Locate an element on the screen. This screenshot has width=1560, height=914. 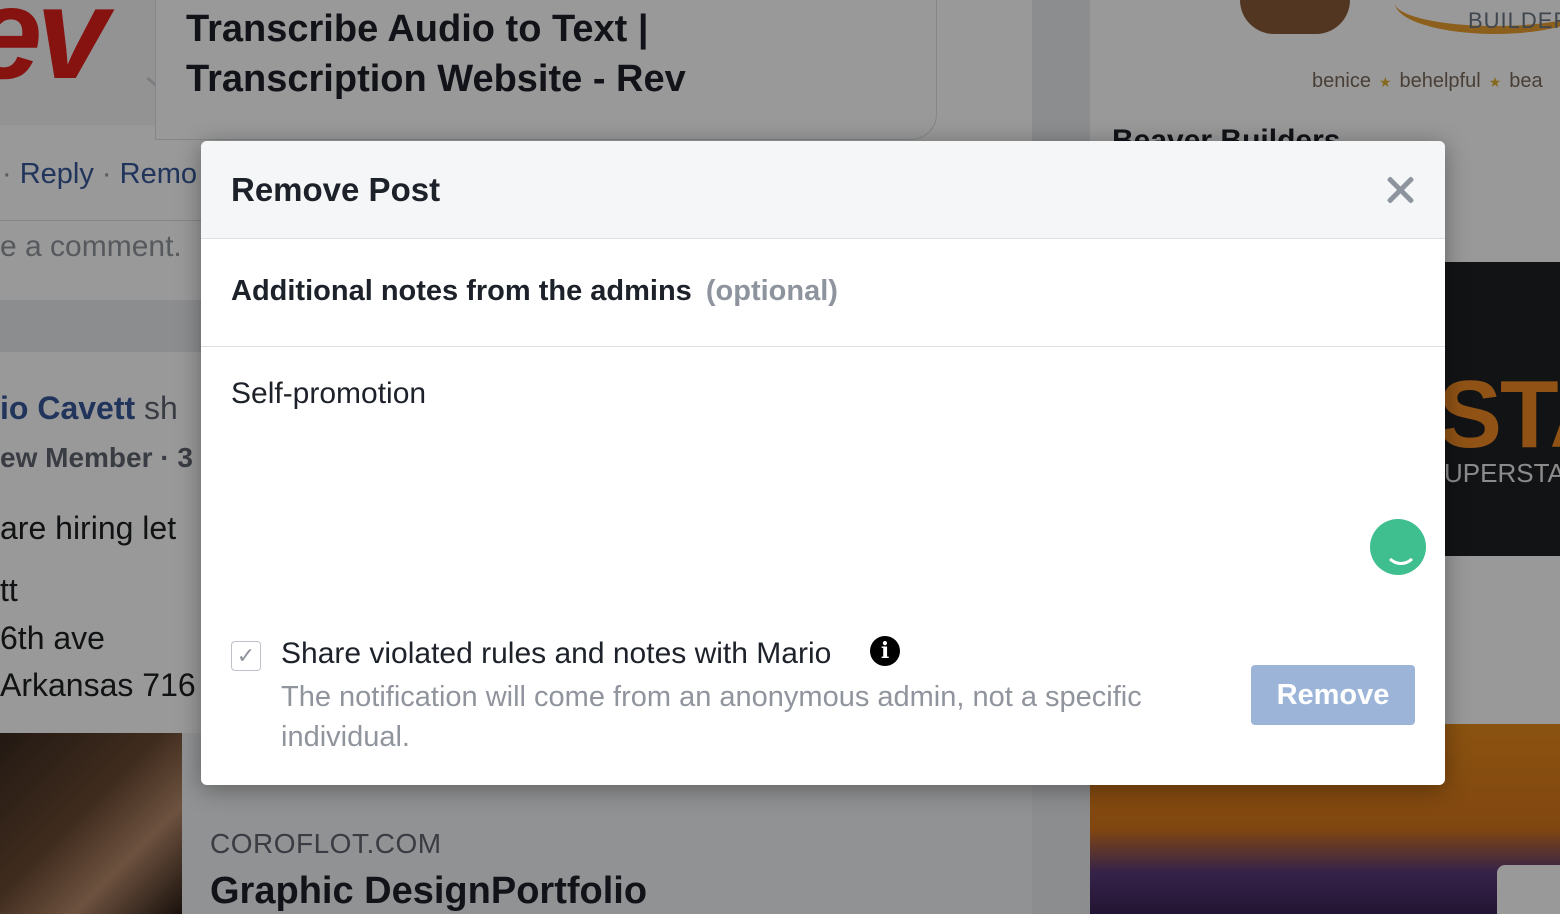
dialog-header: Remove Post is located at coordinates (823, 190).